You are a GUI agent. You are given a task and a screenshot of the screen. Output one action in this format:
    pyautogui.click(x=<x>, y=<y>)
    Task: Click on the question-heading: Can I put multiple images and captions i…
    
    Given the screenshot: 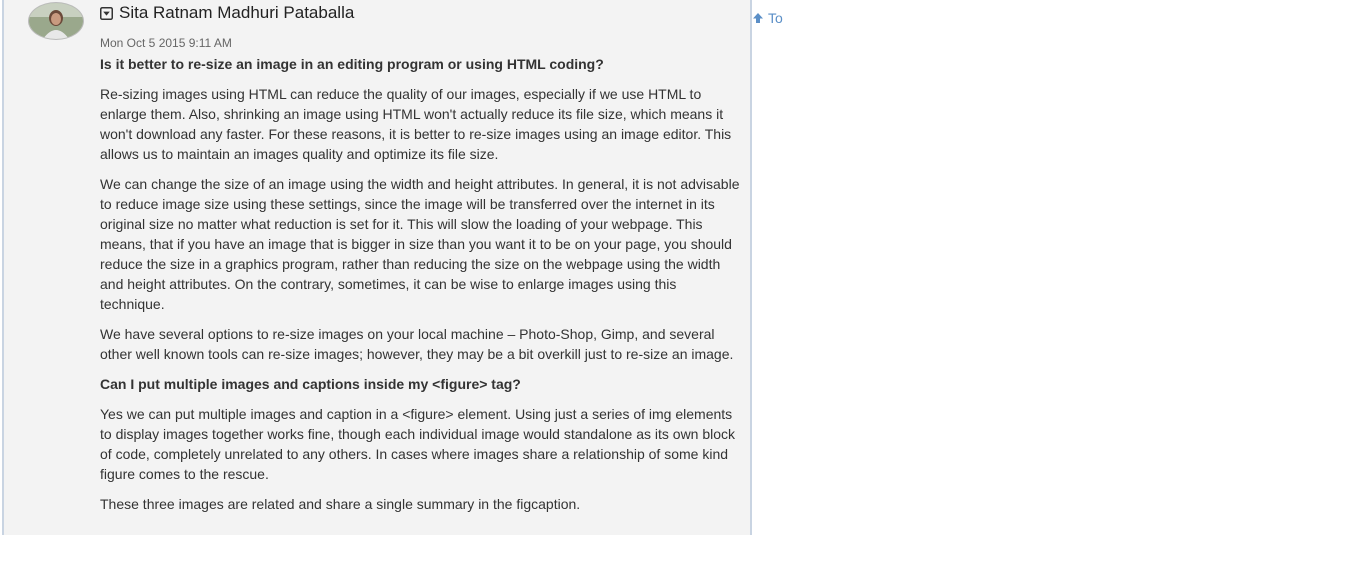 What is the action you would take?
    pyautogui.click(x=310, y=384)
    